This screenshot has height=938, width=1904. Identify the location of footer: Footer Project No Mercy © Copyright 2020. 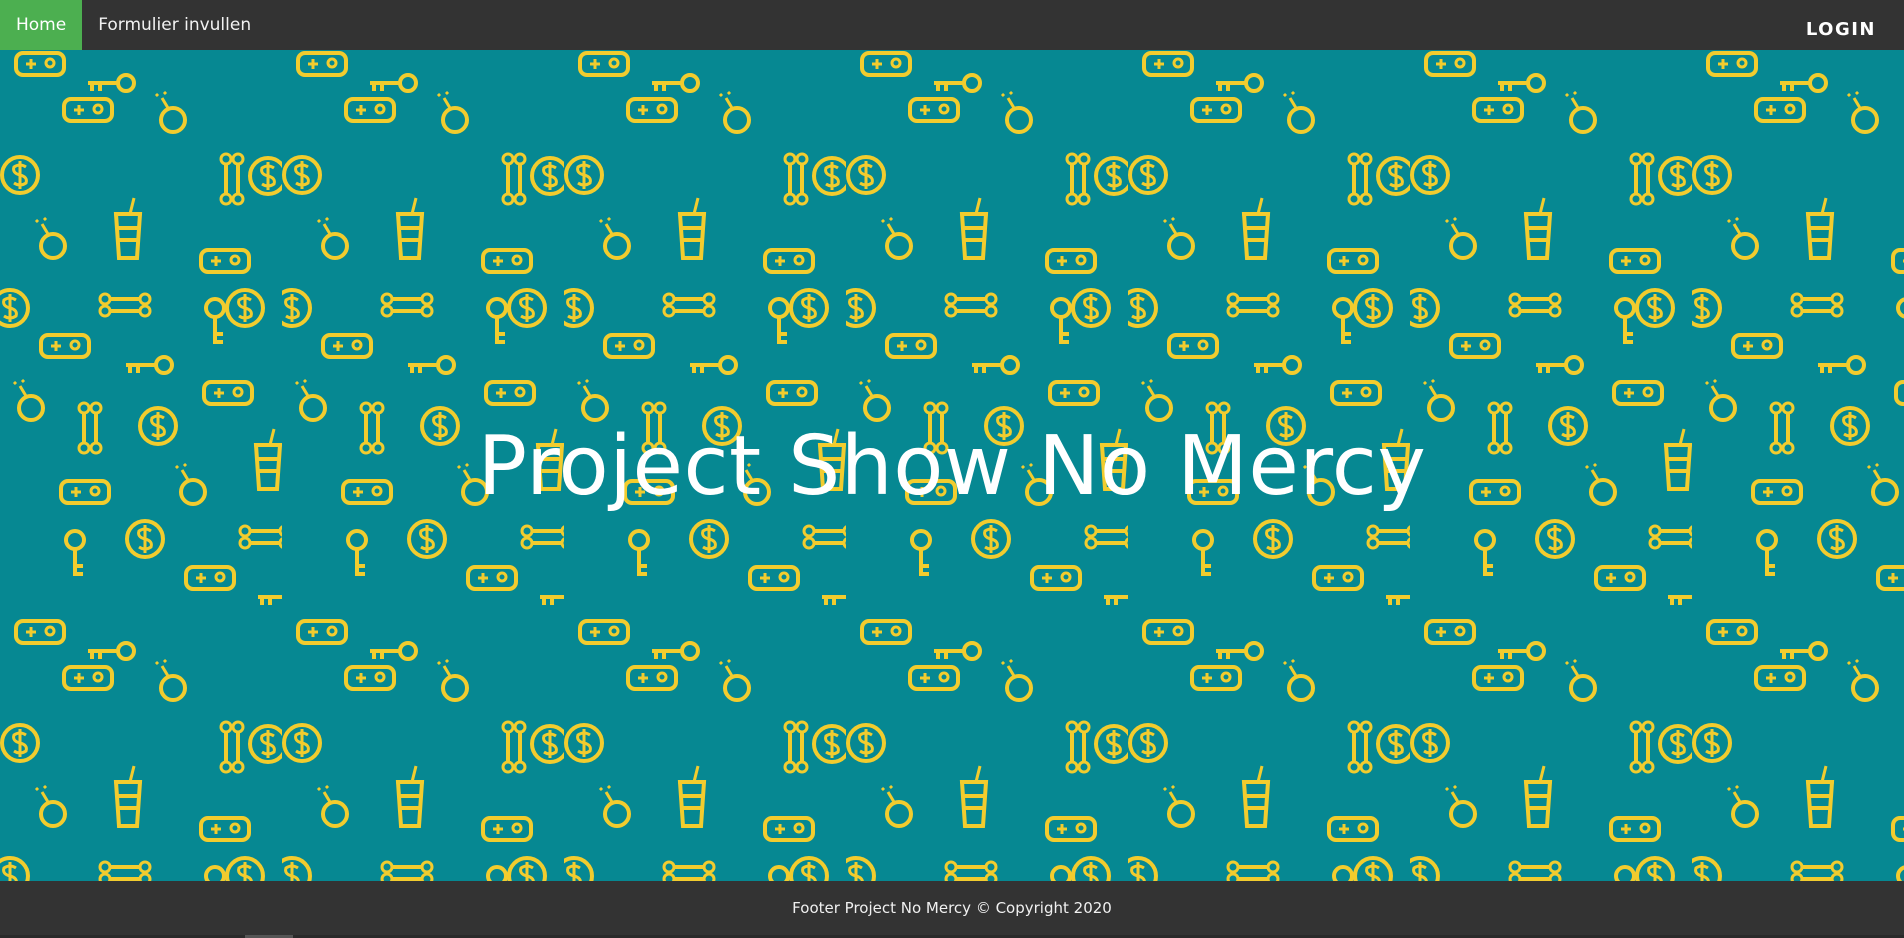
(952, 908).